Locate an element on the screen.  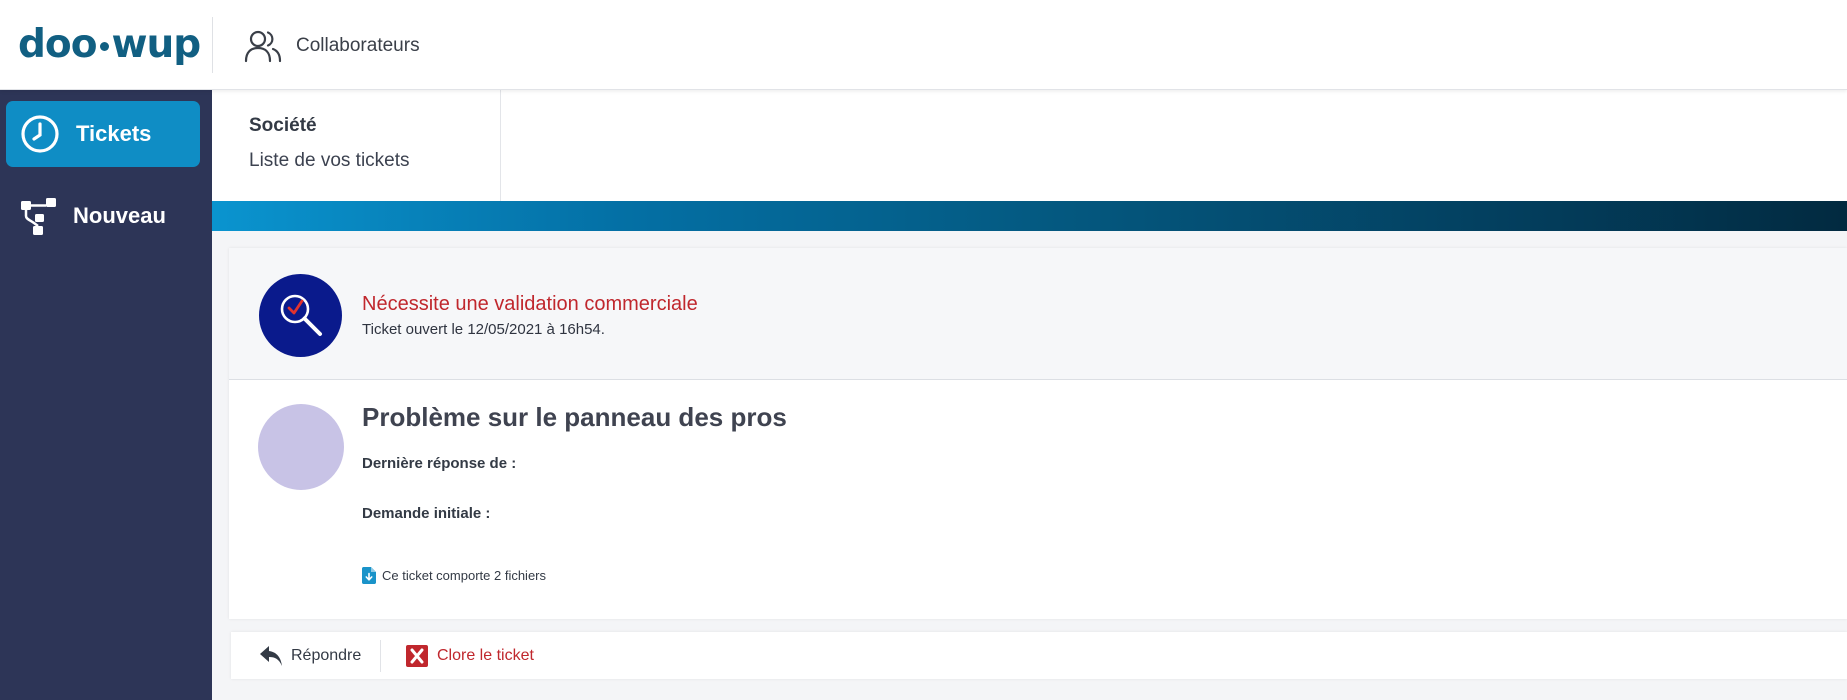
sub-header: Société Liste de vos tickets is located at coordinates (1029, 145).